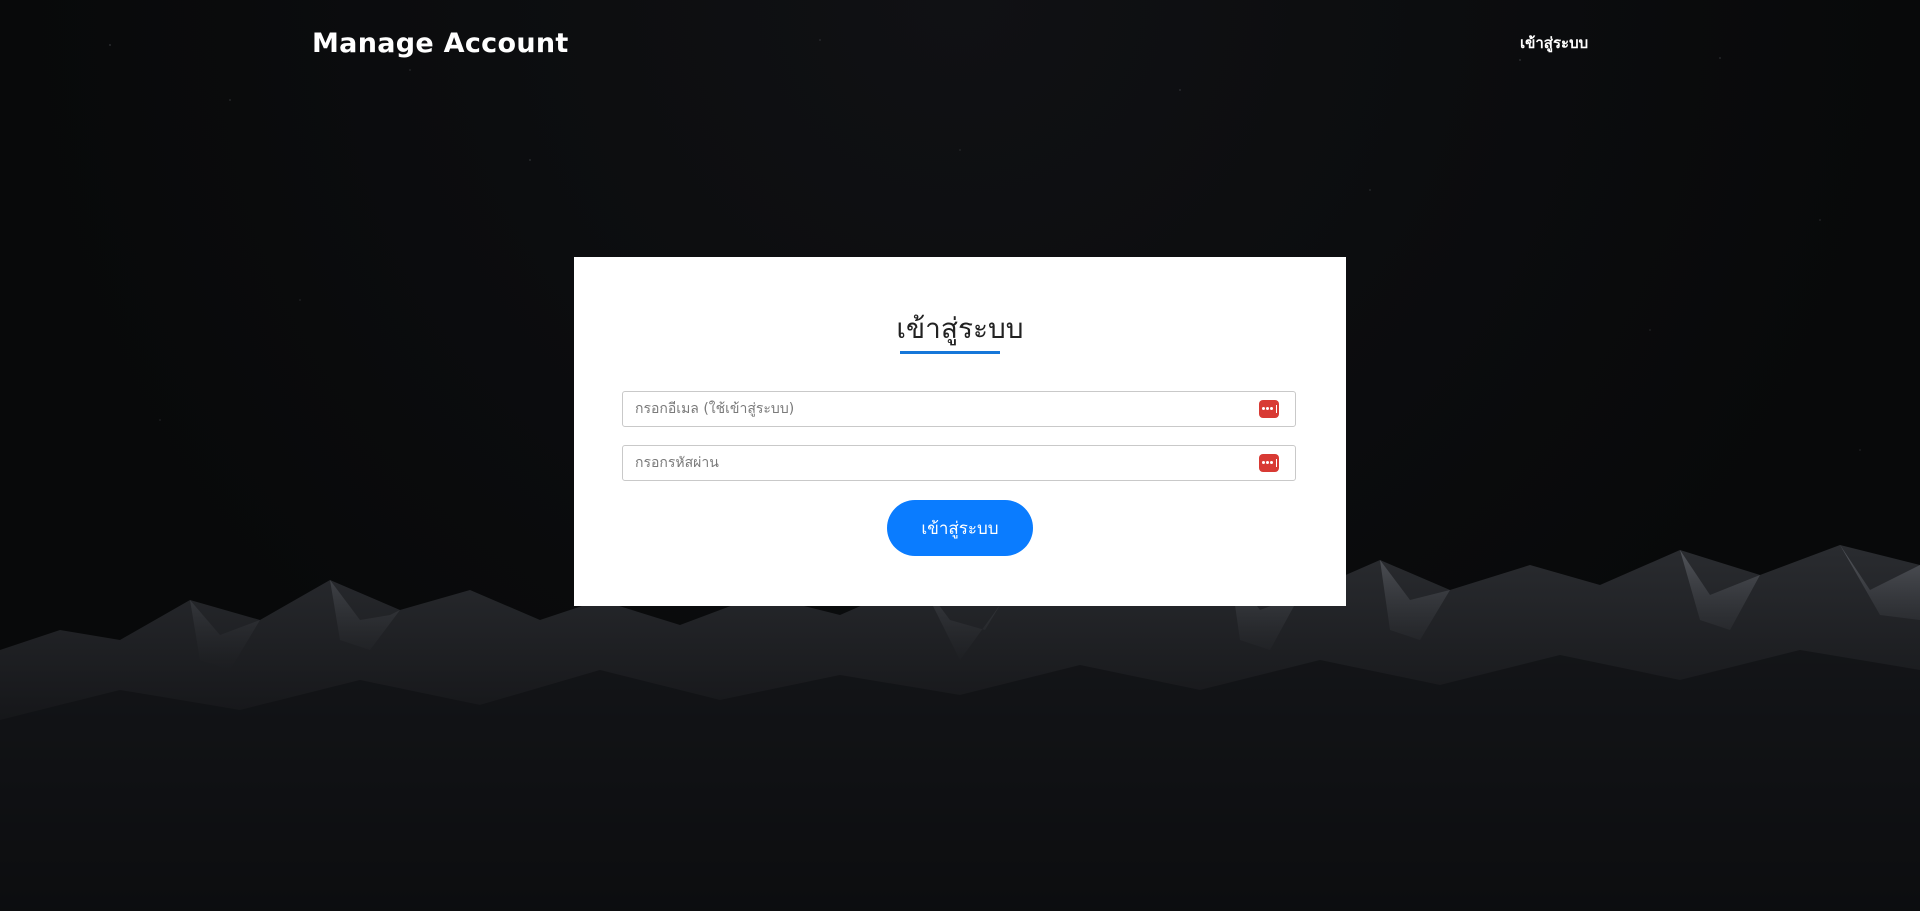 This screenshot has height=911, width=1920. What do you see at coordinates (933, 463) in the screenshot?
I see `password-input` at bounding box center [933, 463].